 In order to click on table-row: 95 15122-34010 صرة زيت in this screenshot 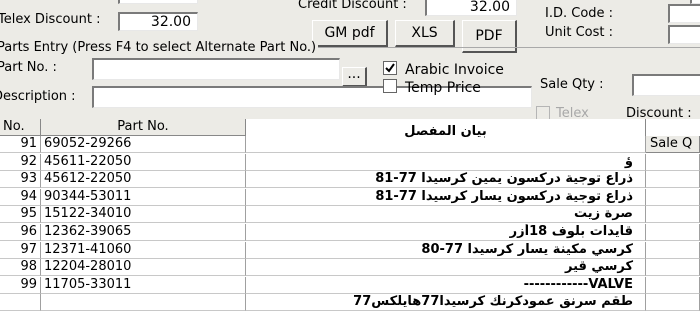, I will do `click(350, 215)`.